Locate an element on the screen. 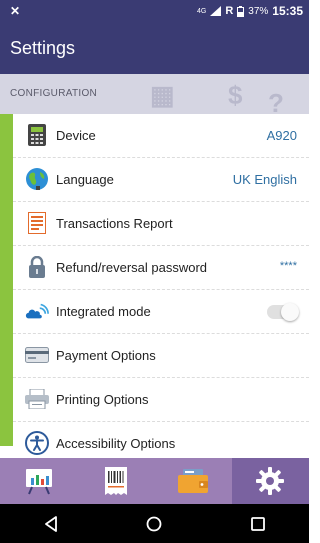 The image size is (320, 543). card-icon is located at coordinates (37, 355).